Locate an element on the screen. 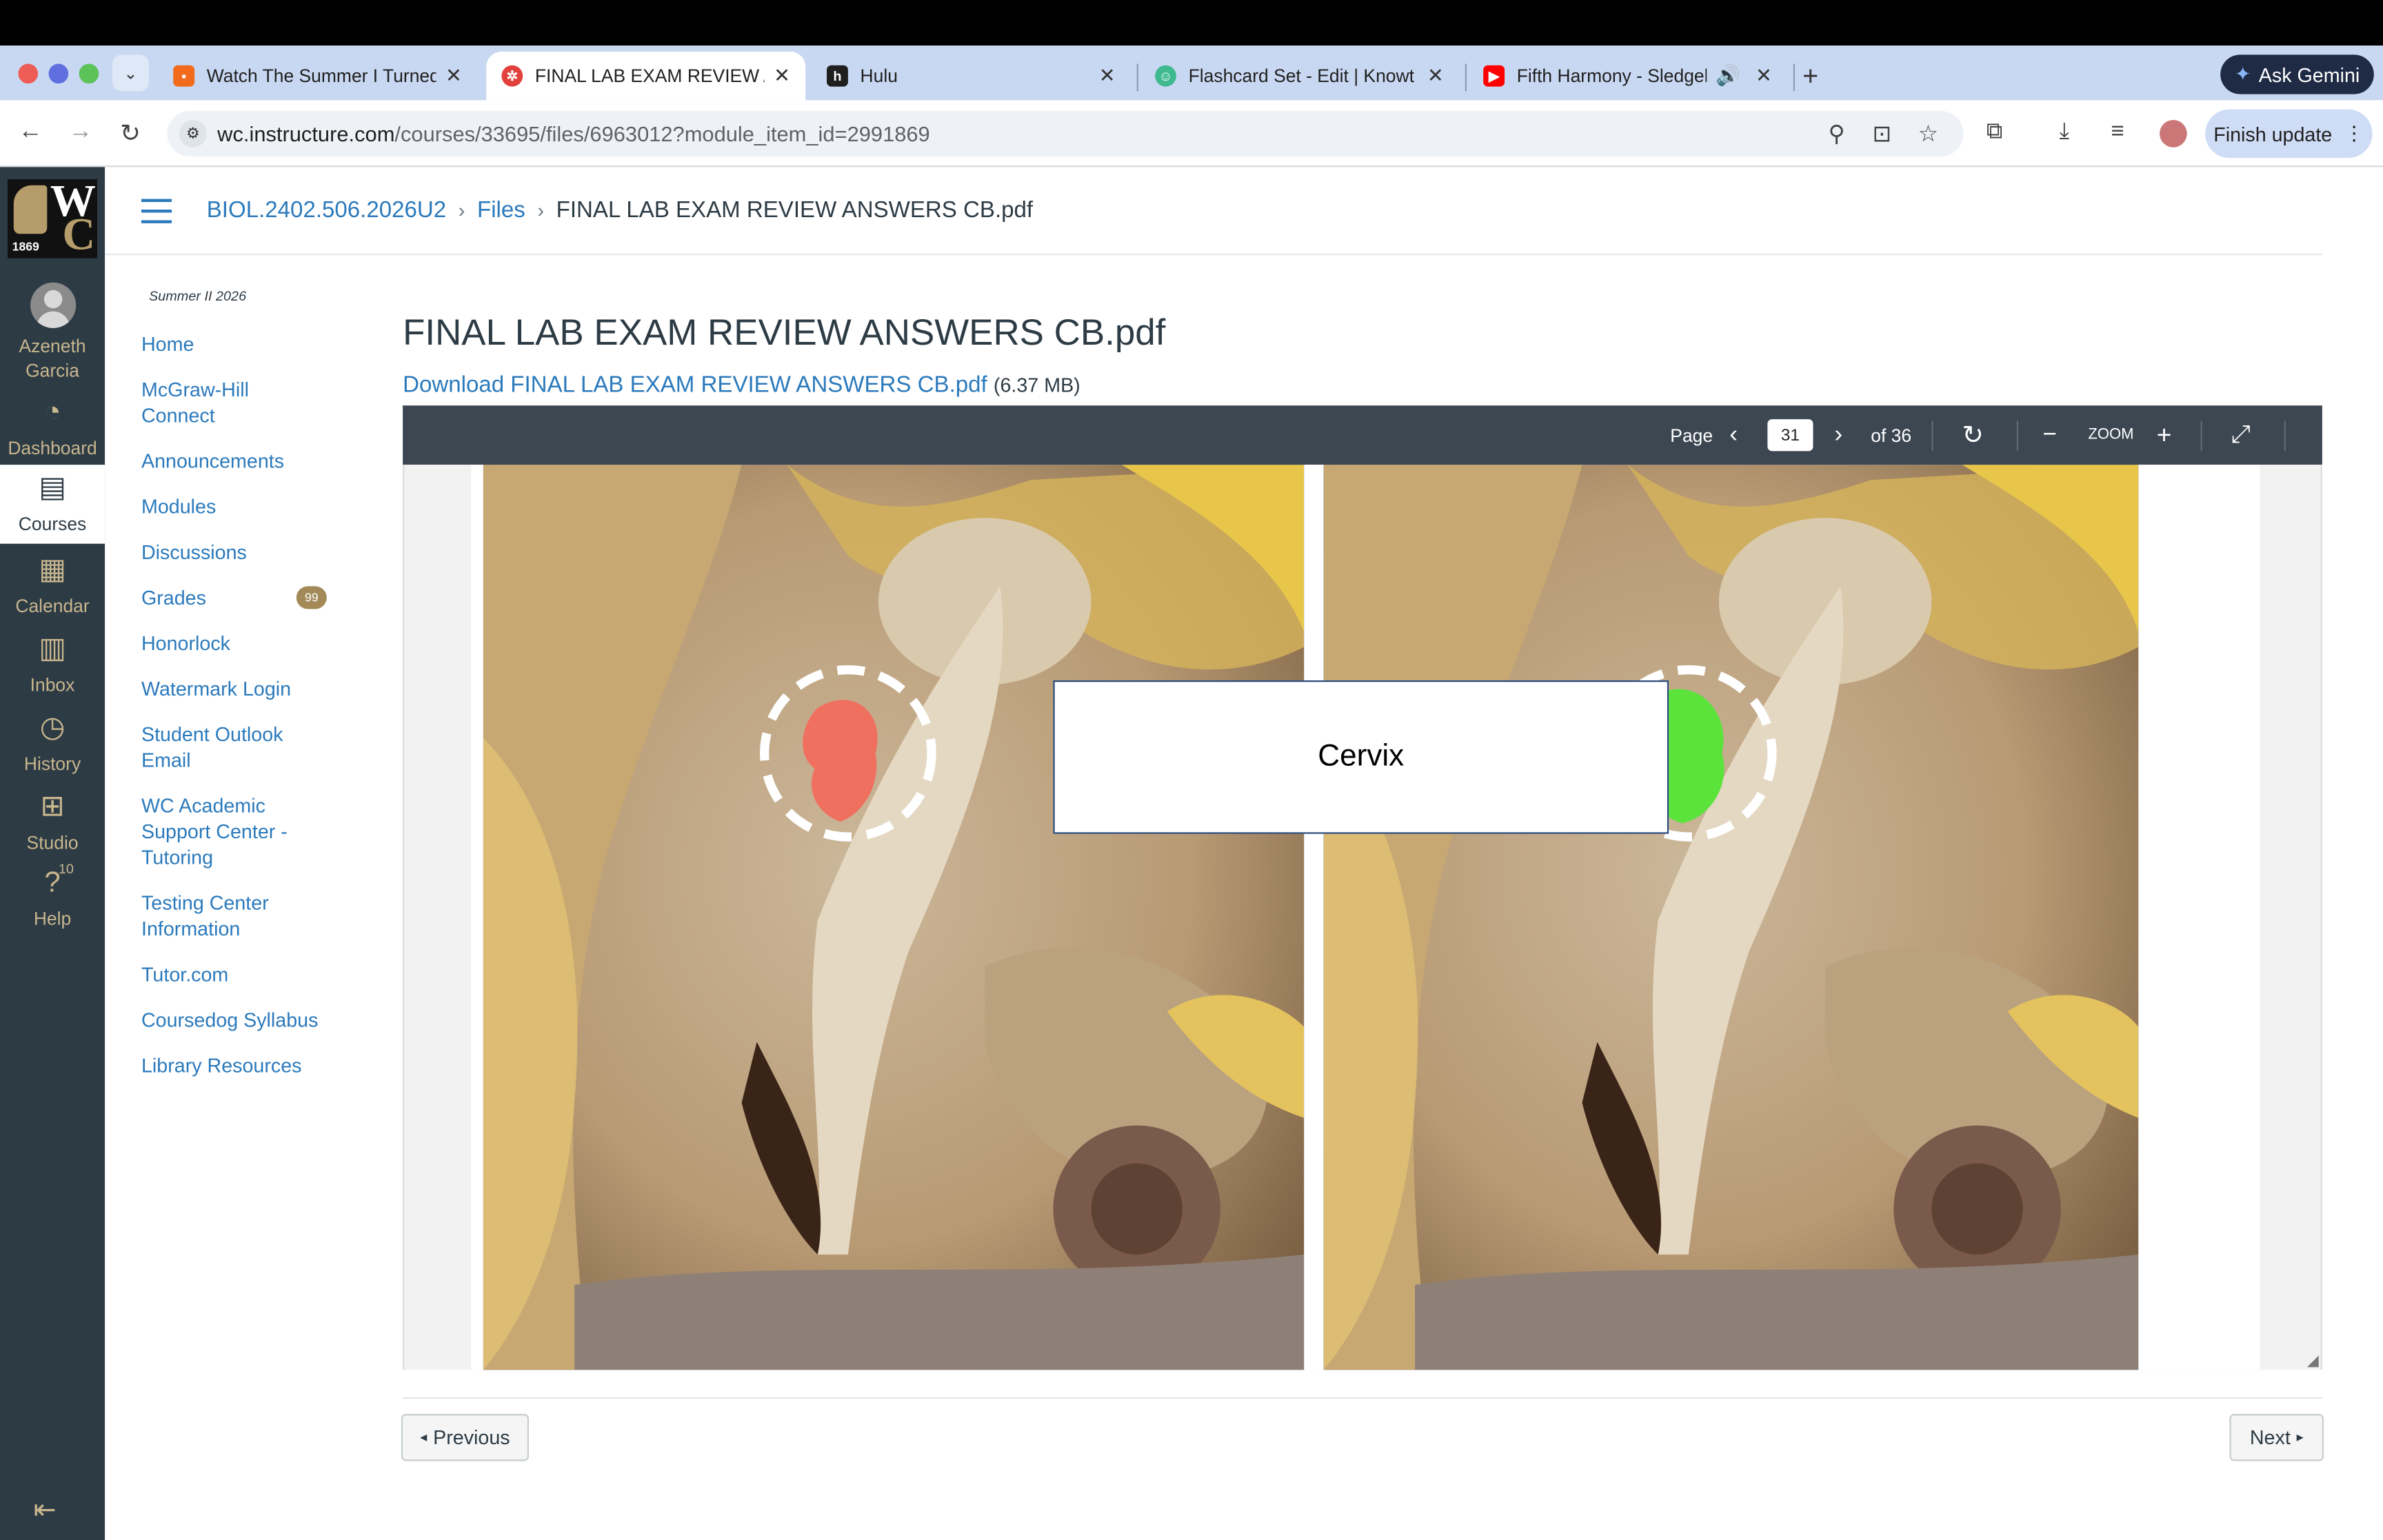  browser-tab-active: ✲ FINAL LAB EXAM REVIEW AN ✕ is located at coordinates (646, 76).